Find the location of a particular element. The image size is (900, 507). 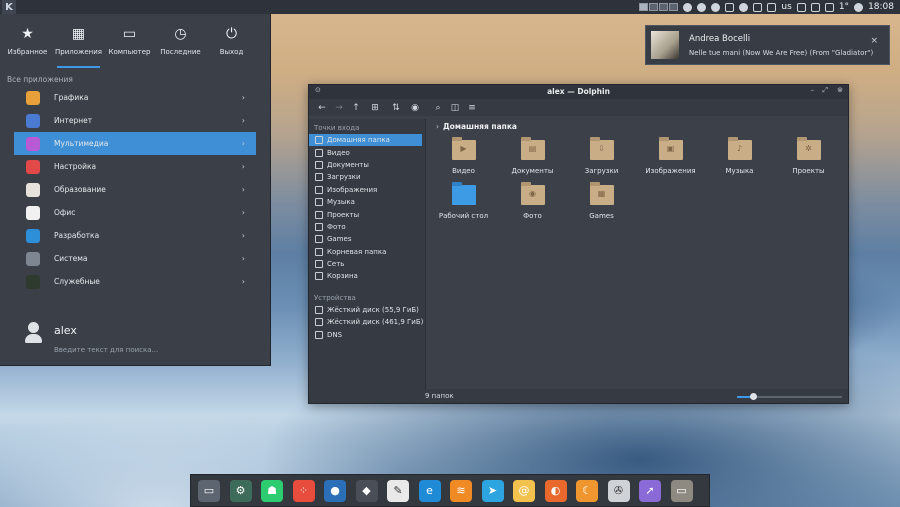

menu-item: Настройка › is located at coordinates (135, 166).